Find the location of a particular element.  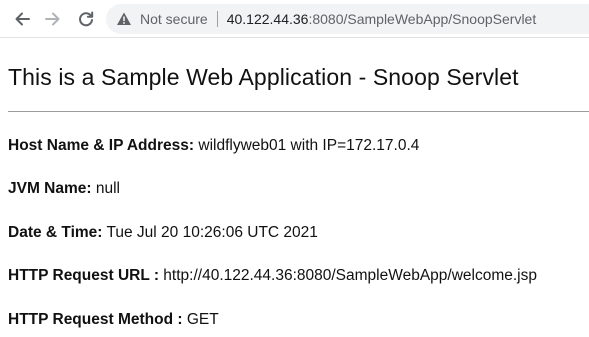

title-divider is located at coordinates (298, 111).